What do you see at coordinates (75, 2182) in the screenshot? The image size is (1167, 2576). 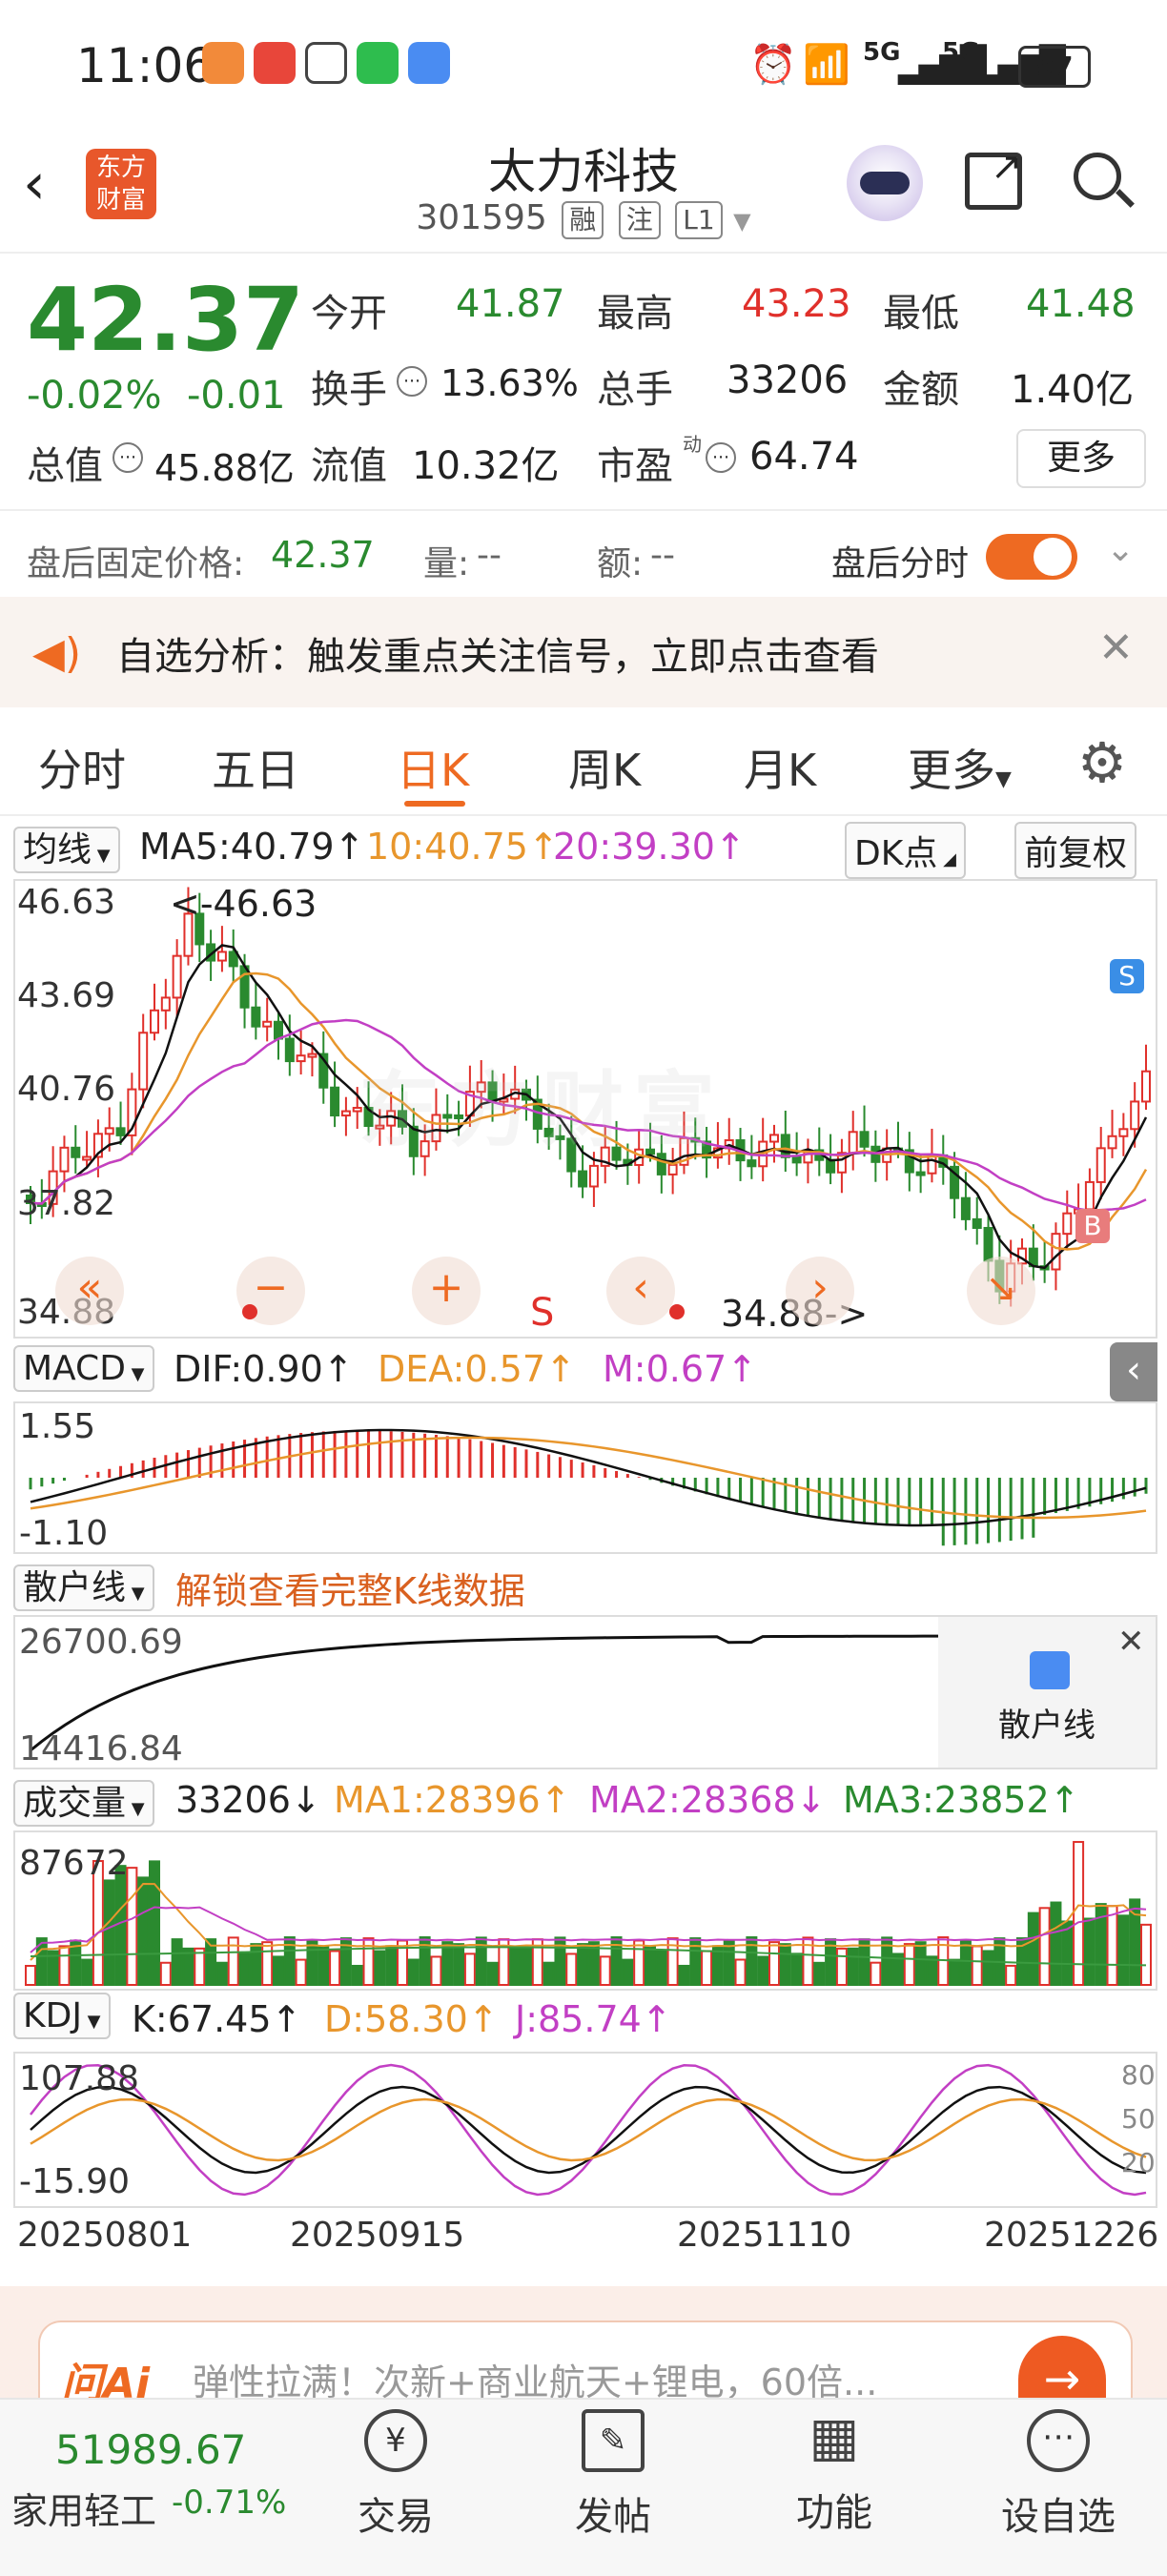 I see `kdj-y-bottom: -15.90` at bounding box center [75, 2182].